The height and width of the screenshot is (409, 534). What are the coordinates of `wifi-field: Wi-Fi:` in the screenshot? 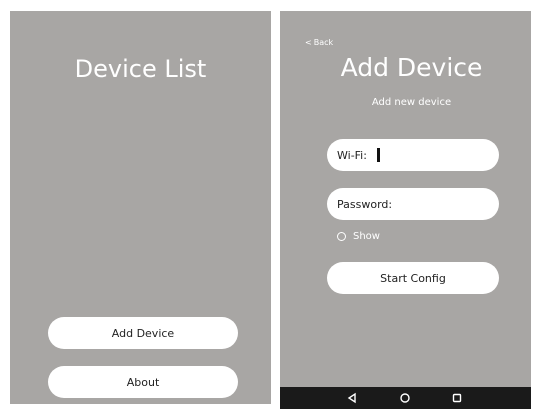 It's located at (413, 155).